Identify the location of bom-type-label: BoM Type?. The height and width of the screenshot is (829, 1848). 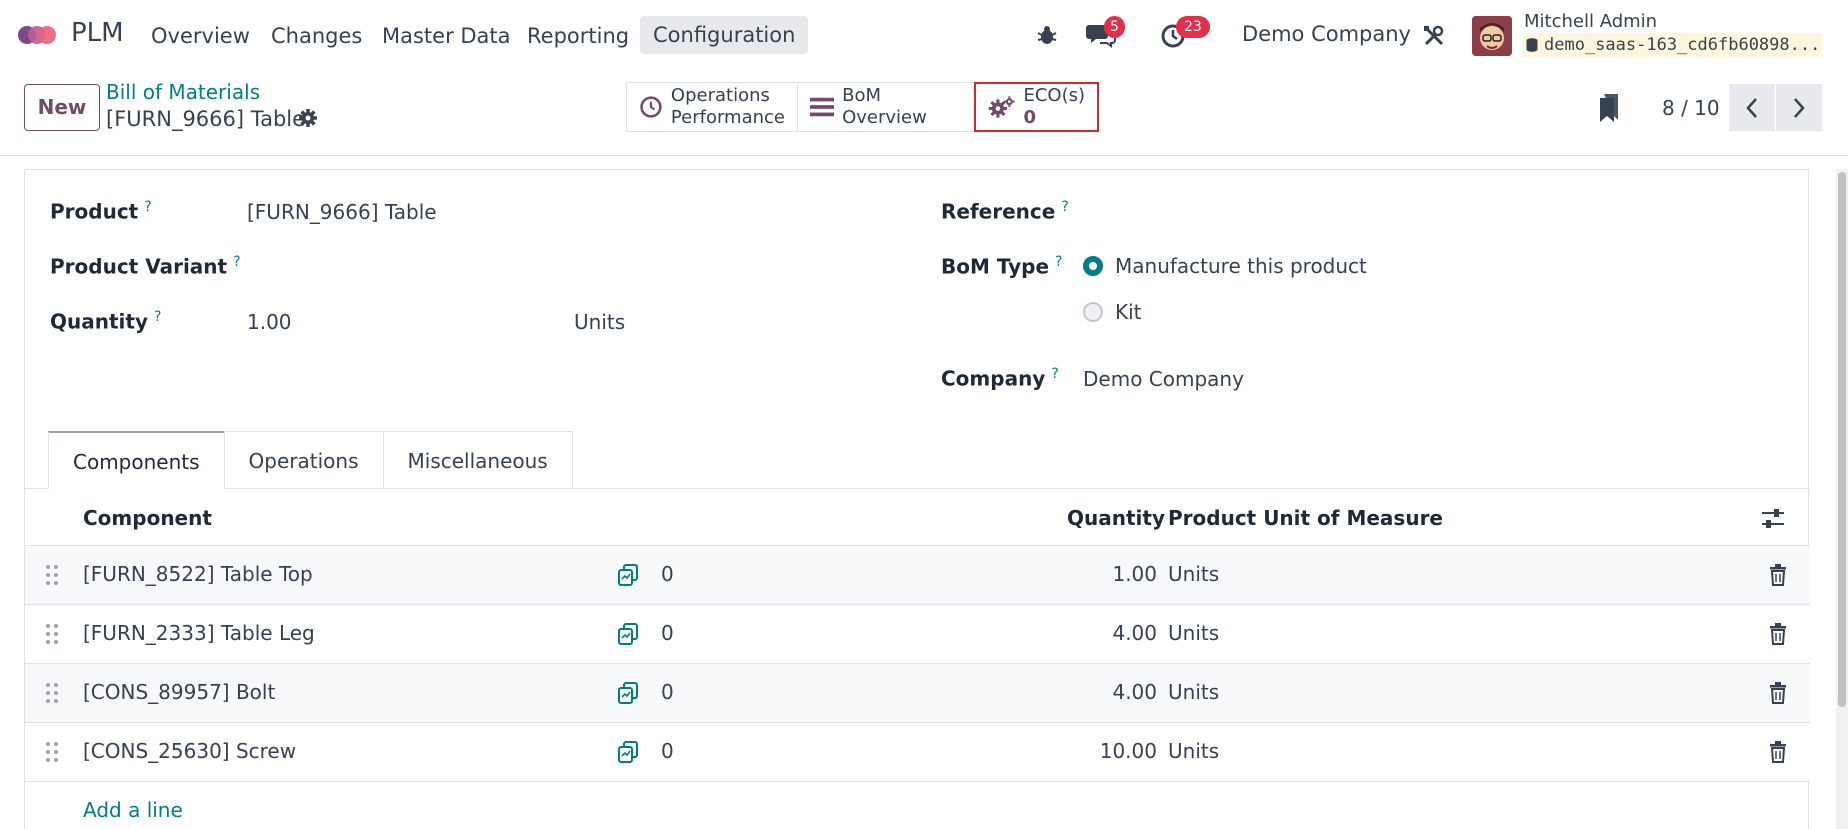
(1002, 266).